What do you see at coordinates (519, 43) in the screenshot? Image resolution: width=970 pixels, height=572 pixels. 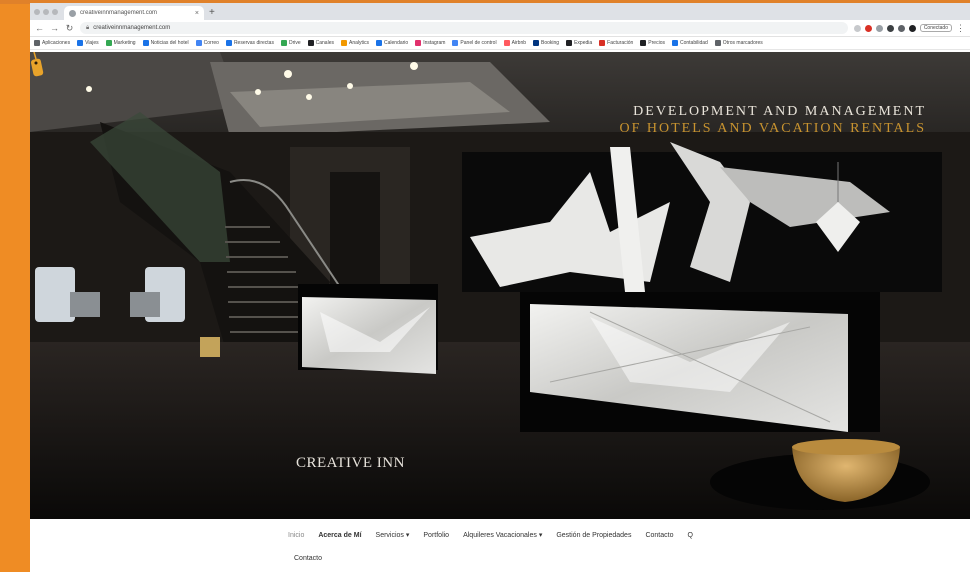 I see `bookmark-label: Airbnb` at bounding box center [519, 43].